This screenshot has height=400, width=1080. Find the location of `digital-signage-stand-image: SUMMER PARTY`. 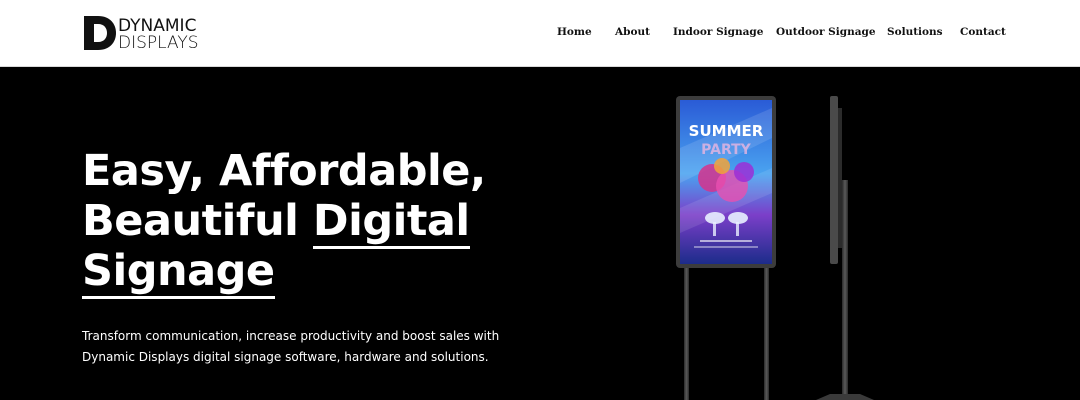

digital-signage-stand-image: SUMMER PARTY is located at coordinates (775, 248).